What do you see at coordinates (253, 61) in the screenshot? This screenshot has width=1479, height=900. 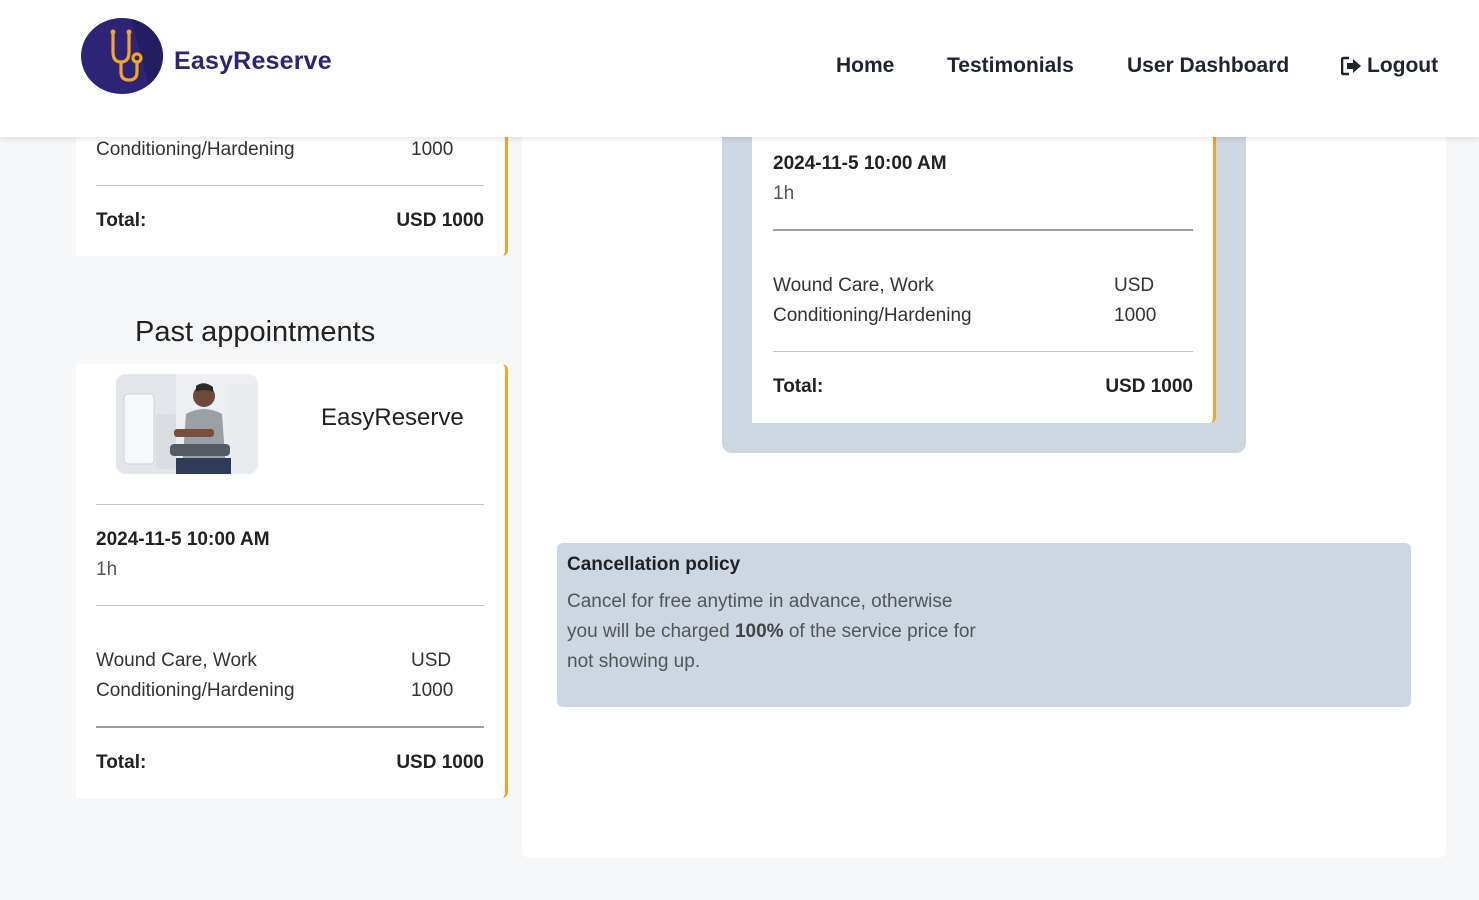 I see `brand-name: EasyReserve` at bounding box center [253, 61].